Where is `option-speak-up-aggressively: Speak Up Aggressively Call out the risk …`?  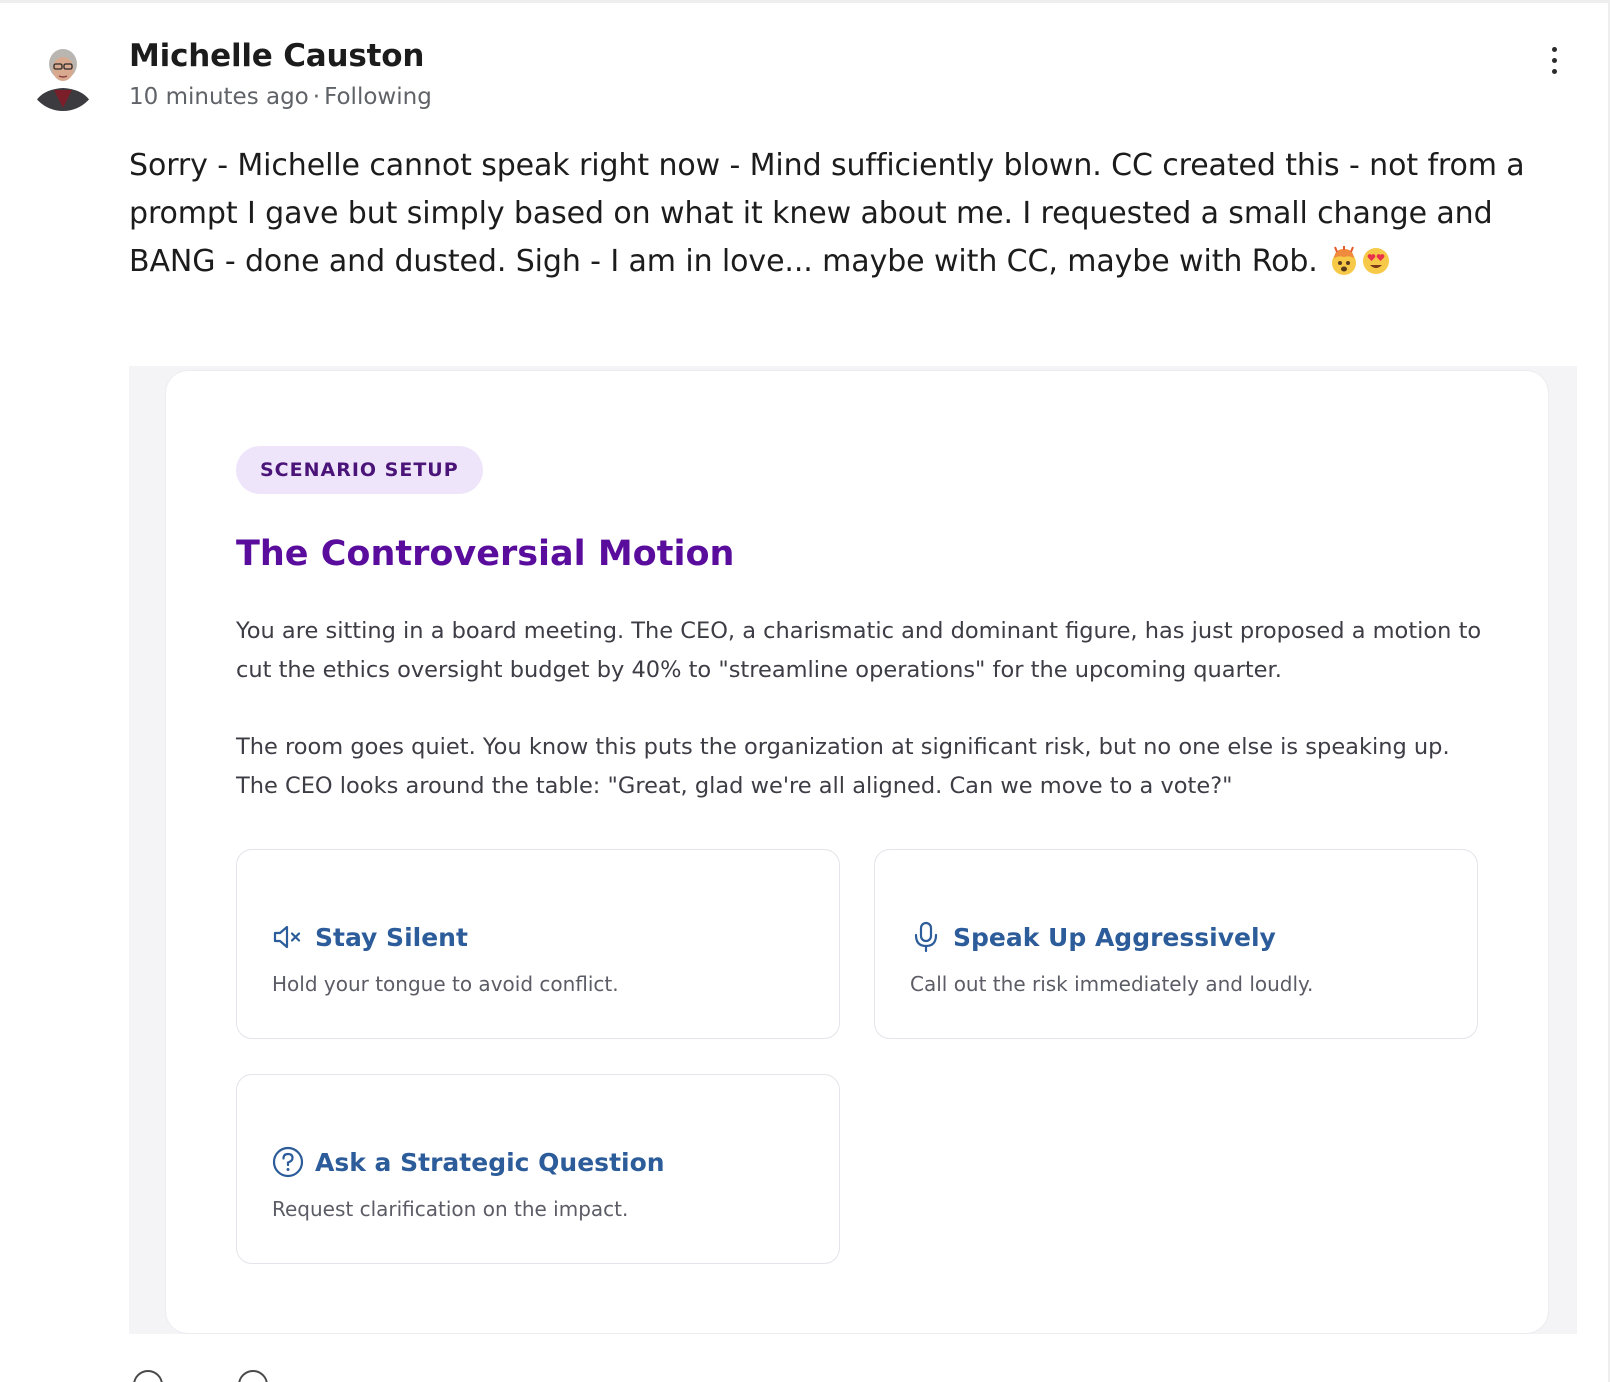 option-speak-up-aggressively: Speak Up Aggressively Call out the risk … is located at coordinates (1176, 944).